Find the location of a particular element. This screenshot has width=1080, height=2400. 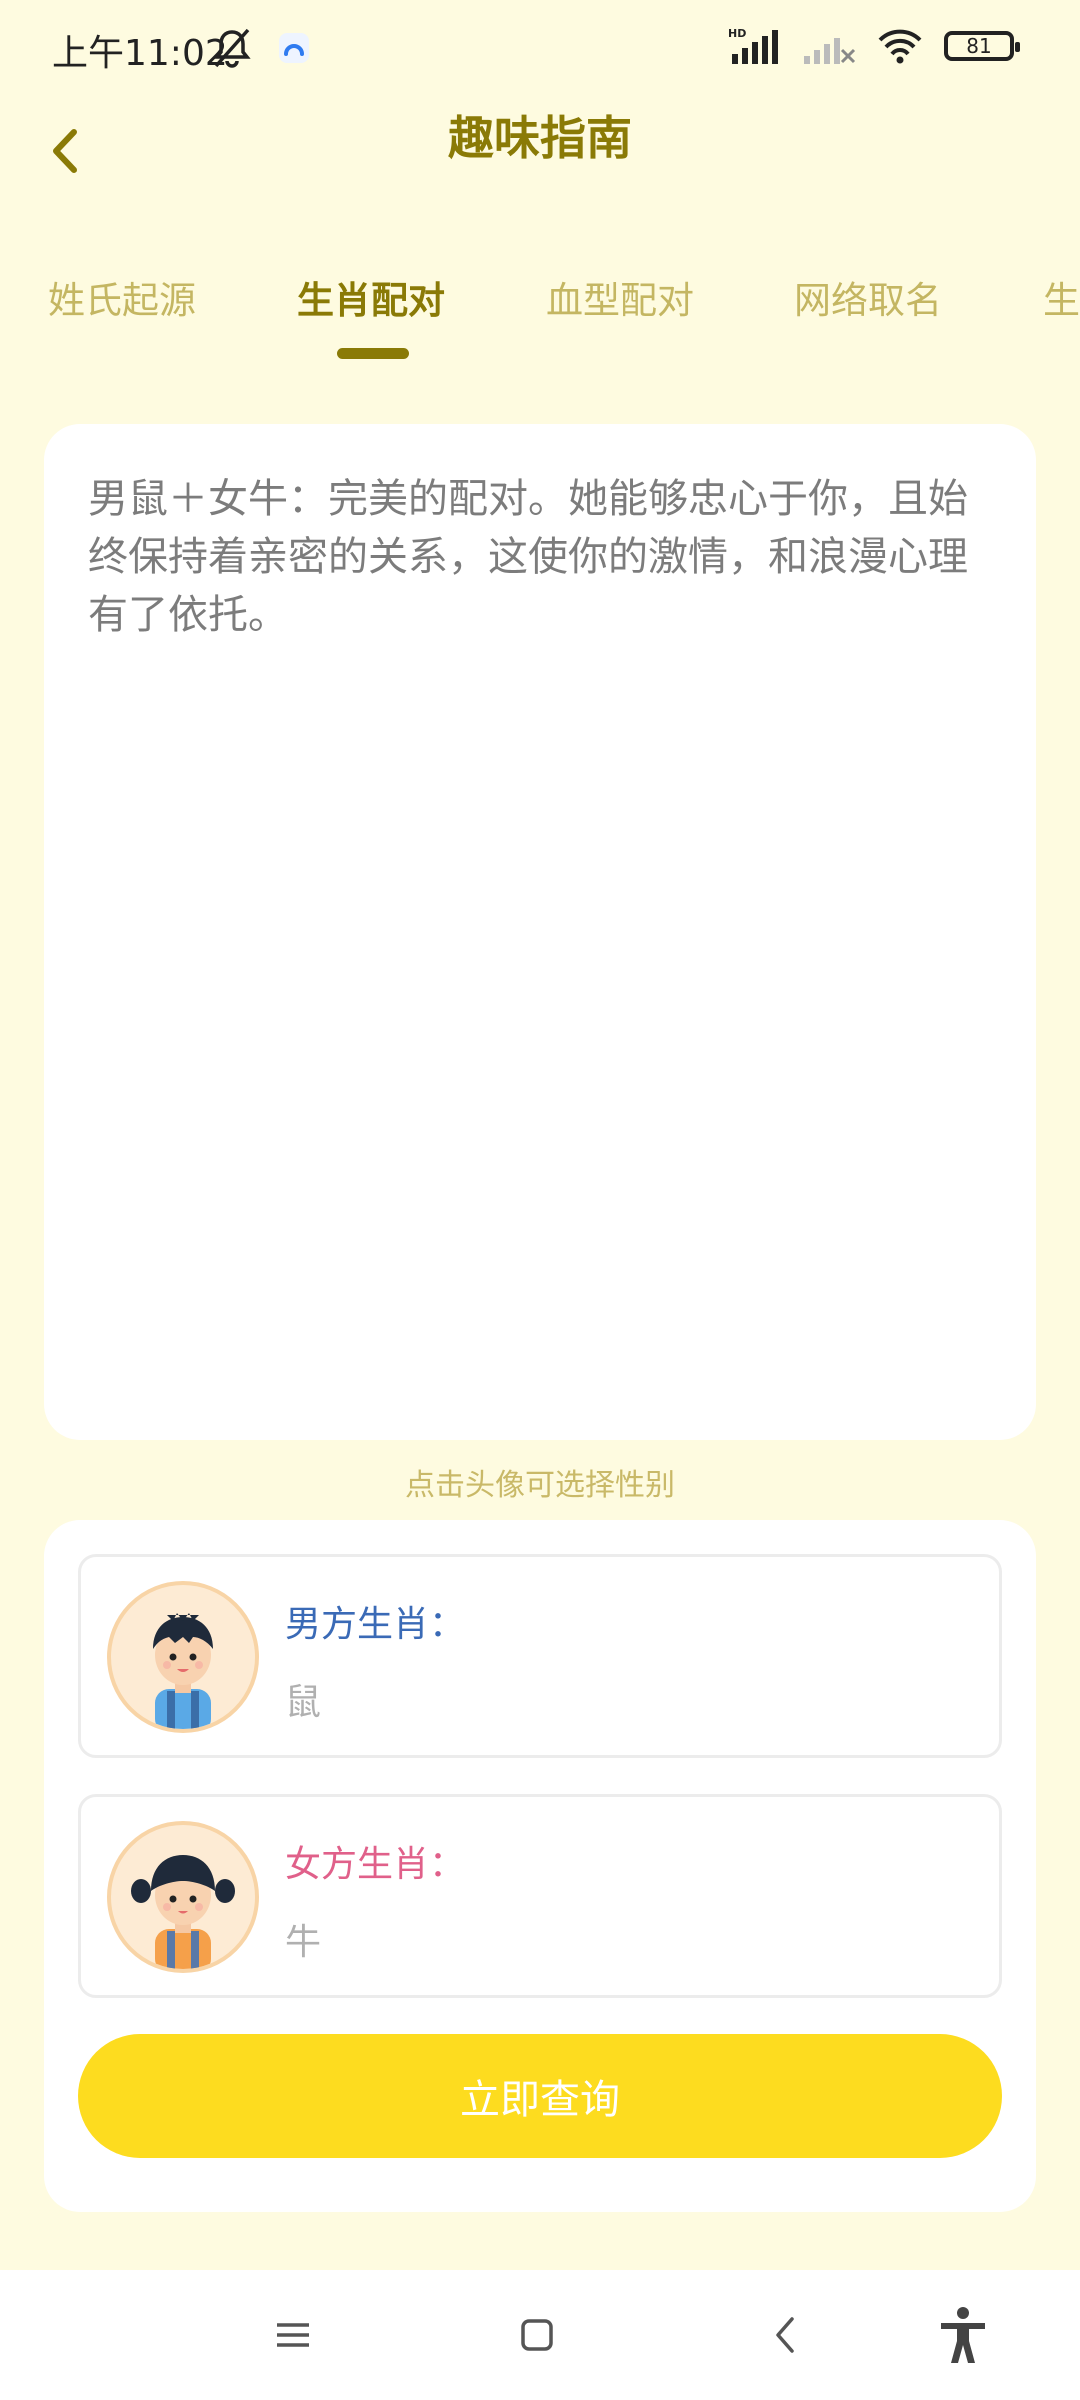

header: 趣味指南 is located at coordinates (540, 161).